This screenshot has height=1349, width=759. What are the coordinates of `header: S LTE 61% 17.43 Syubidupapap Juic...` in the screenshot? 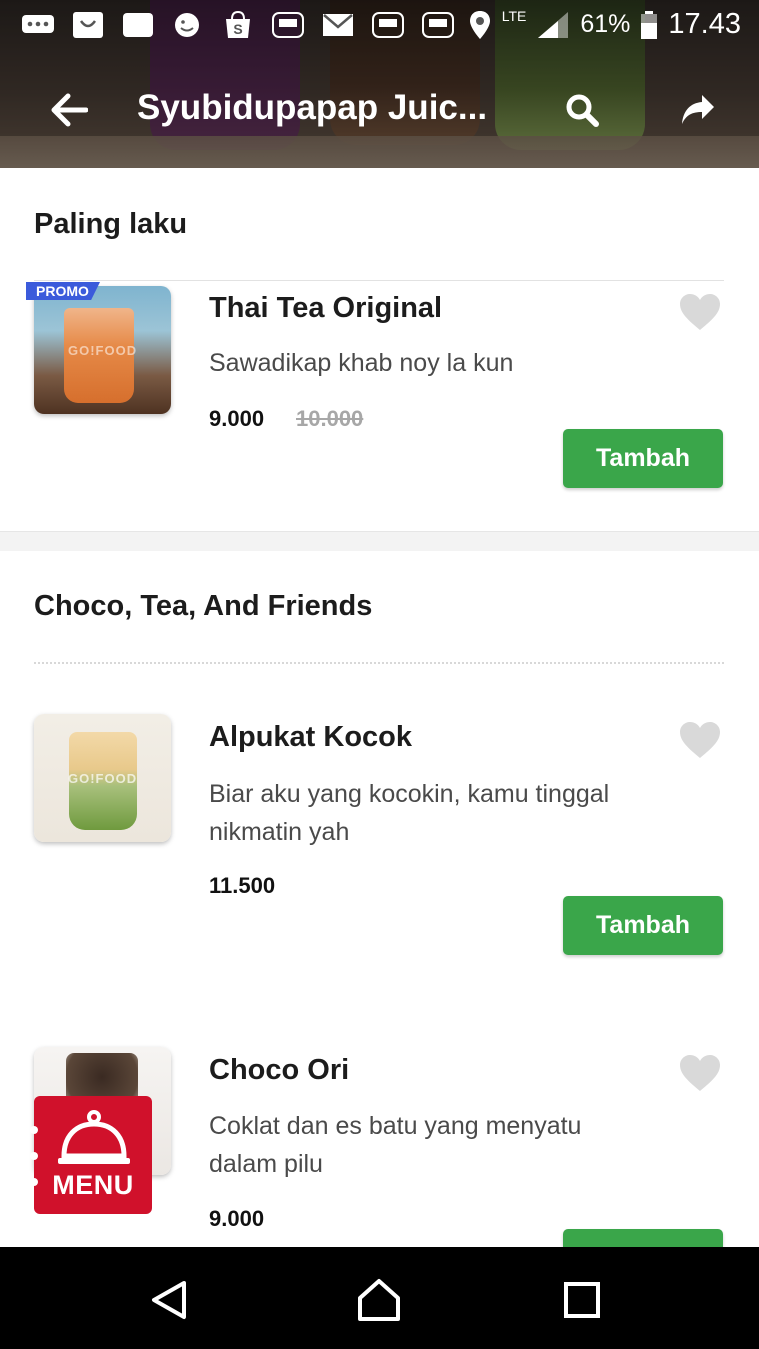 It's located at (379, 84).